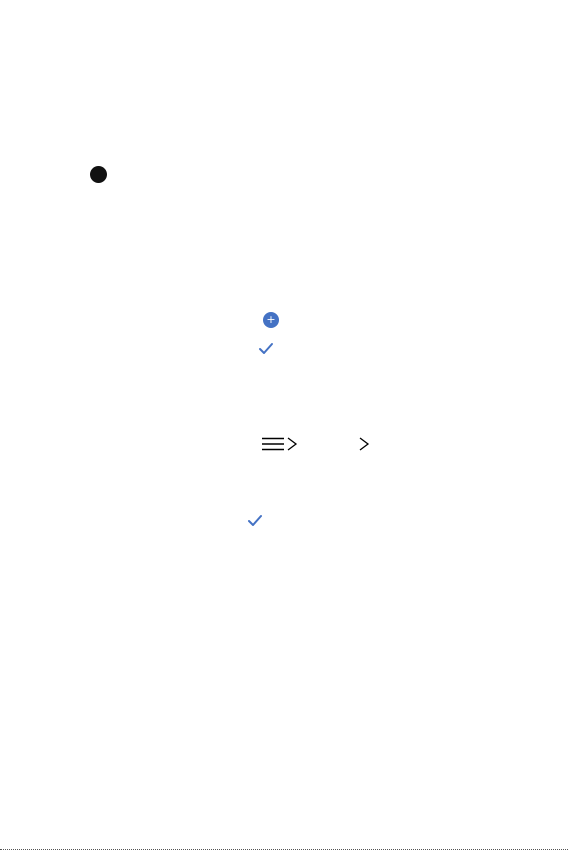 This screenshot has height=851, width=568. I want to click on plus-circle-icon: +, so click(271, 320).